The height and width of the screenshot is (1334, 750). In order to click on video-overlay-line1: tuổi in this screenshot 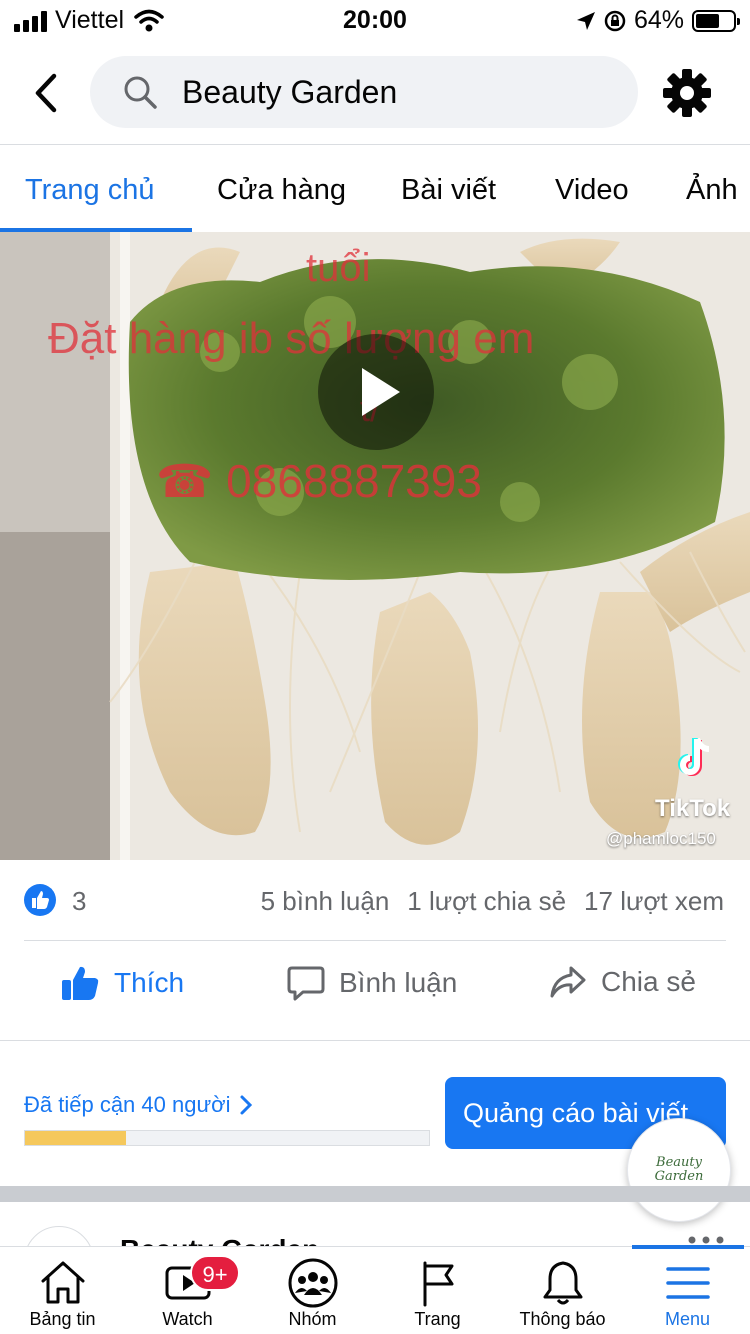, I will do `click(338, 268)`.